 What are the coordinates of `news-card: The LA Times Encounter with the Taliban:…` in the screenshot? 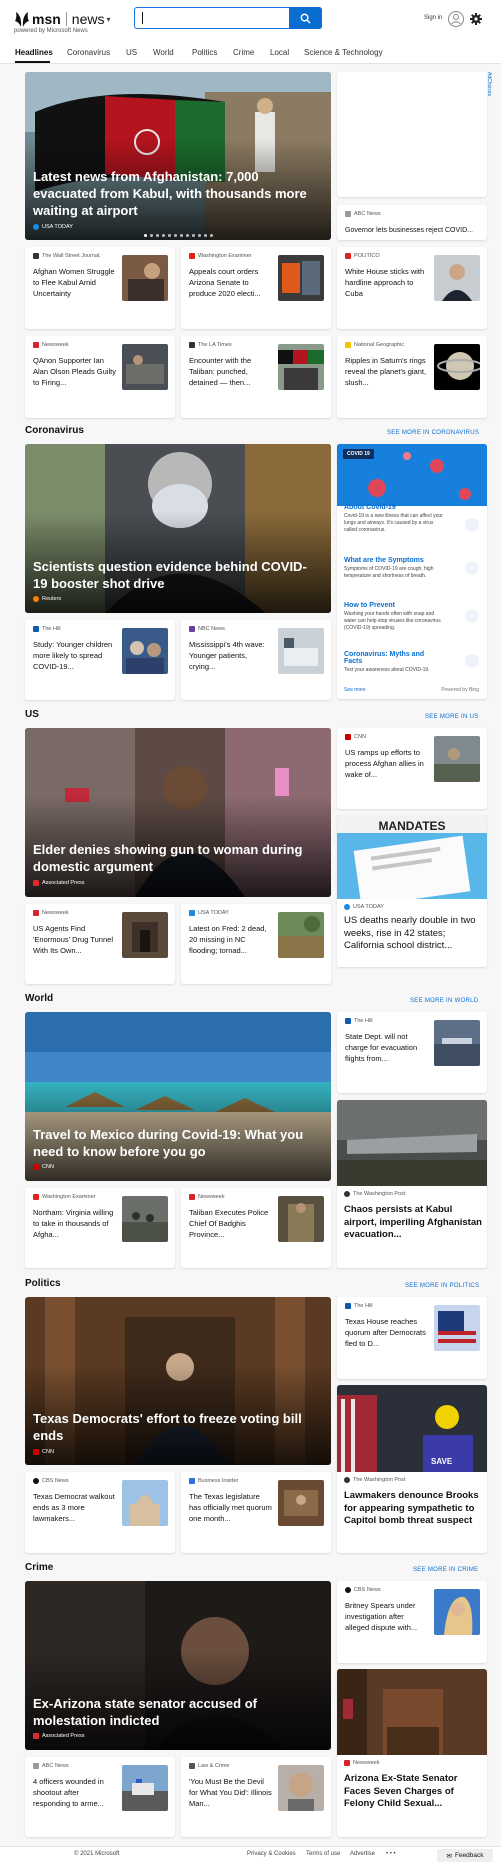 It's located at (256, 377).